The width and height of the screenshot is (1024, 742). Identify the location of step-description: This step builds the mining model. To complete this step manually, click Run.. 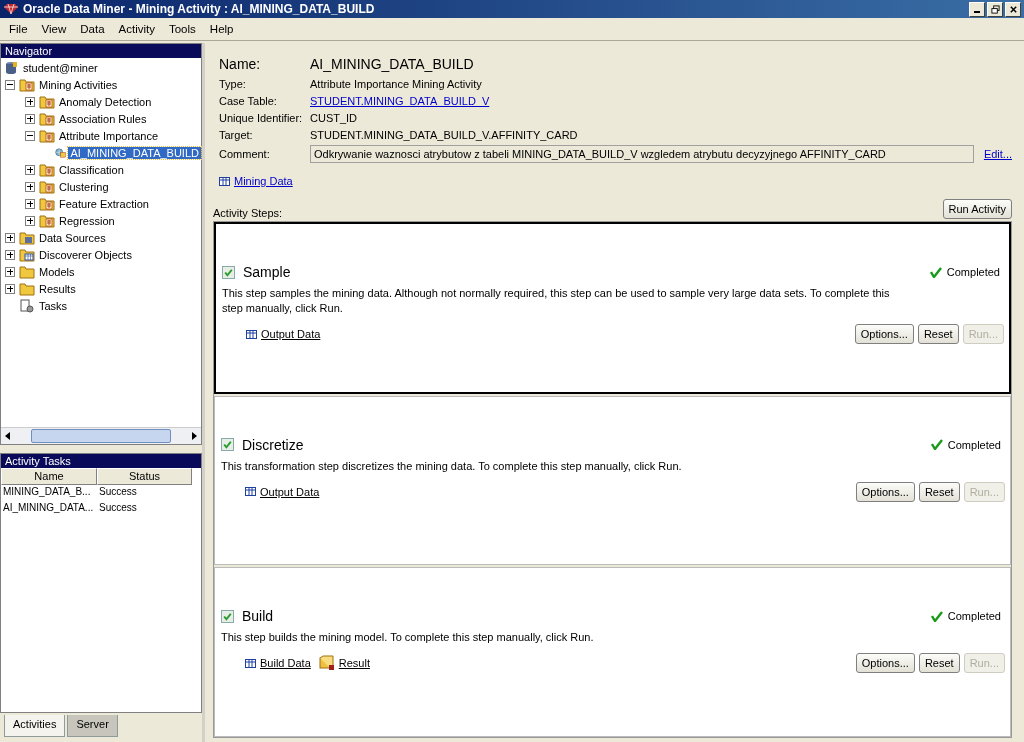
(408, 638).